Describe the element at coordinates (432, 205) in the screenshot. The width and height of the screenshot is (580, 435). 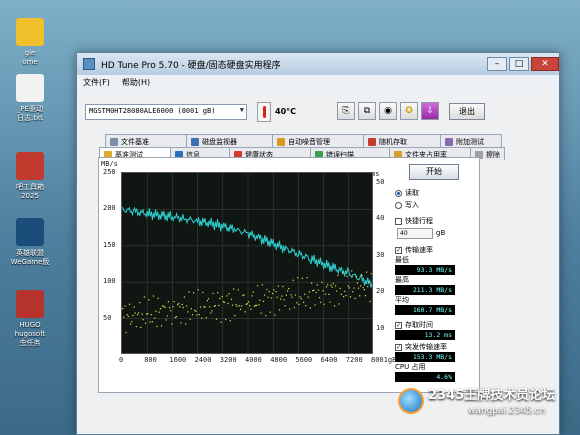
I see `write-option: 写入` at that location.